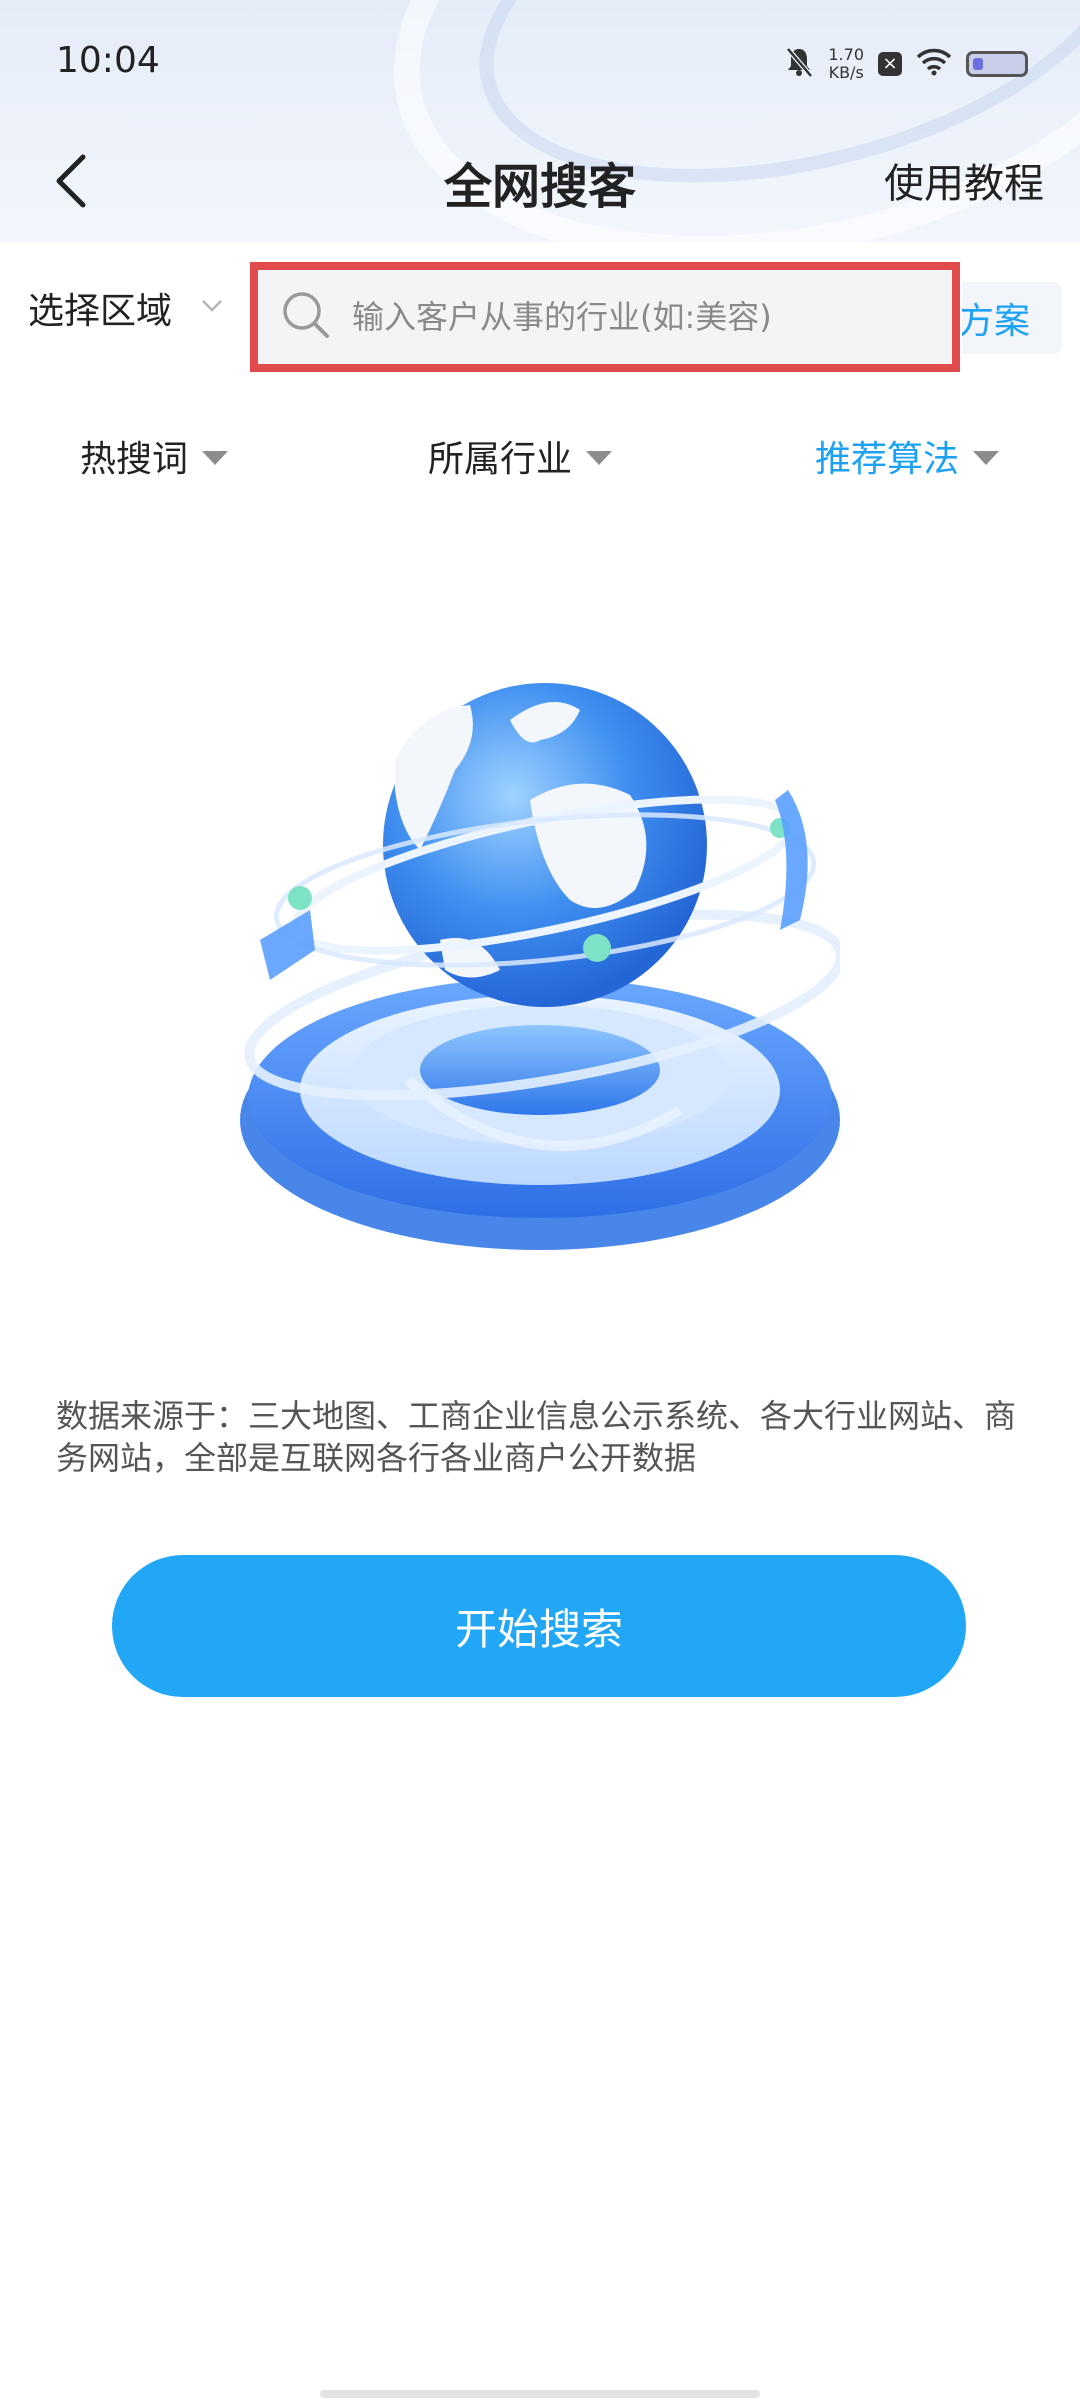  What do you see at coordinates (906, 64) in the screenshot?
I see `status-icons: 1.70 KB/s ×` at bounding box center [906, 64].